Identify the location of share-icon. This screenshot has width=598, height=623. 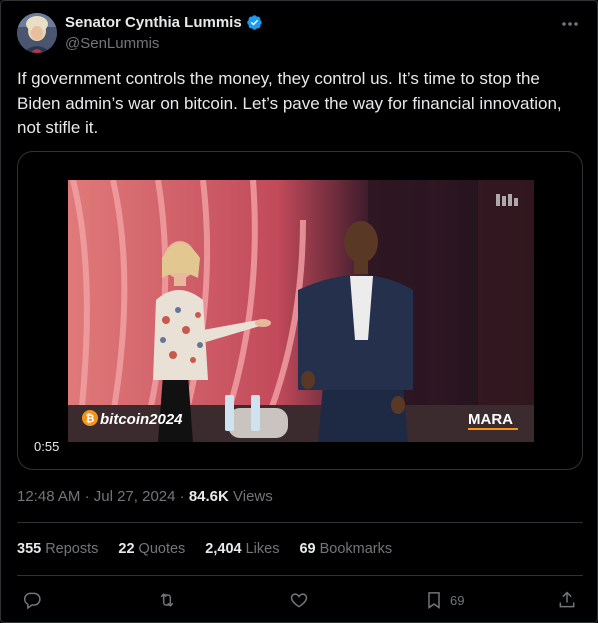
(567, 599).